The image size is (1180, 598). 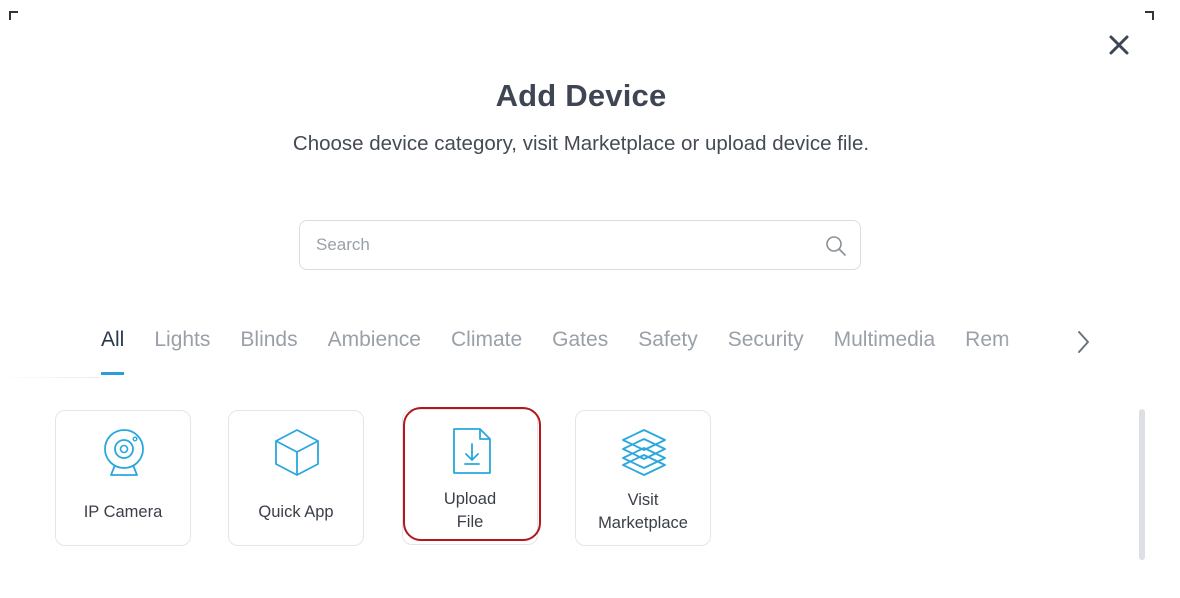 What do you see at coordinates (124, 452) in the screenshot?
I see `ip-camera-icon` at bounding box center [124, 452].